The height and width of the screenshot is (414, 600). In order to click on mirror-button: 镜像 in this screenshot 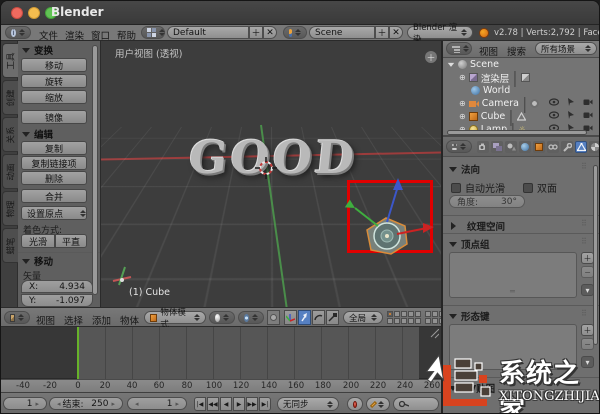, I will do `click(54, 117)`.